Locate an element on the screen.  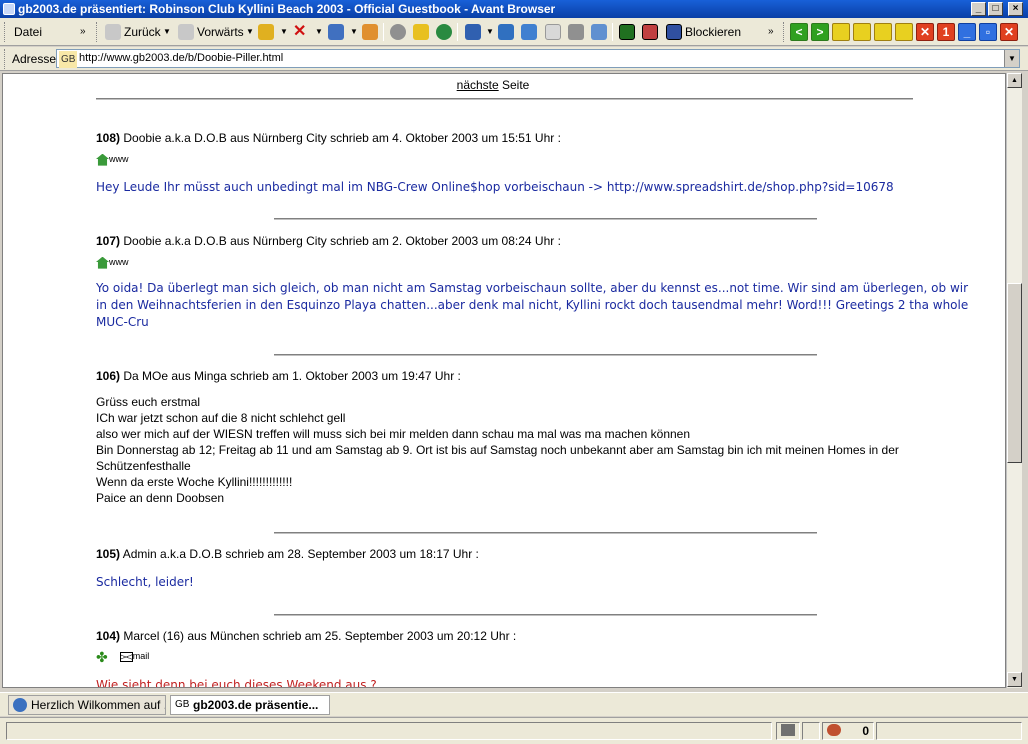
minimize-tab-icon: _ is located at coordinates (967, 32).